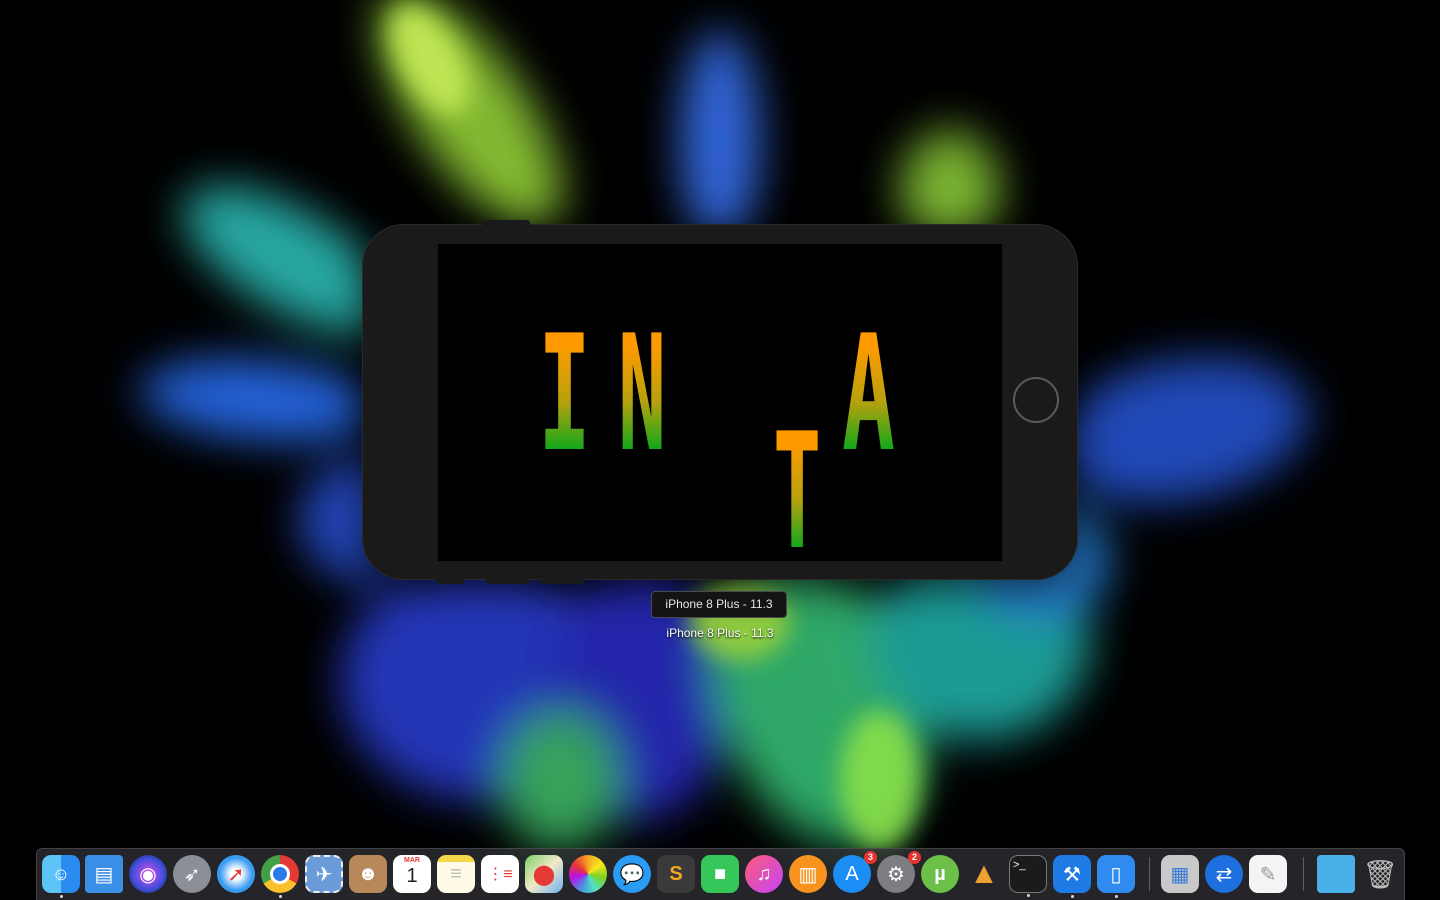 The height and width of the screenshot is (900, 1440). I want to click on chrome-icon, so click(280, 876).